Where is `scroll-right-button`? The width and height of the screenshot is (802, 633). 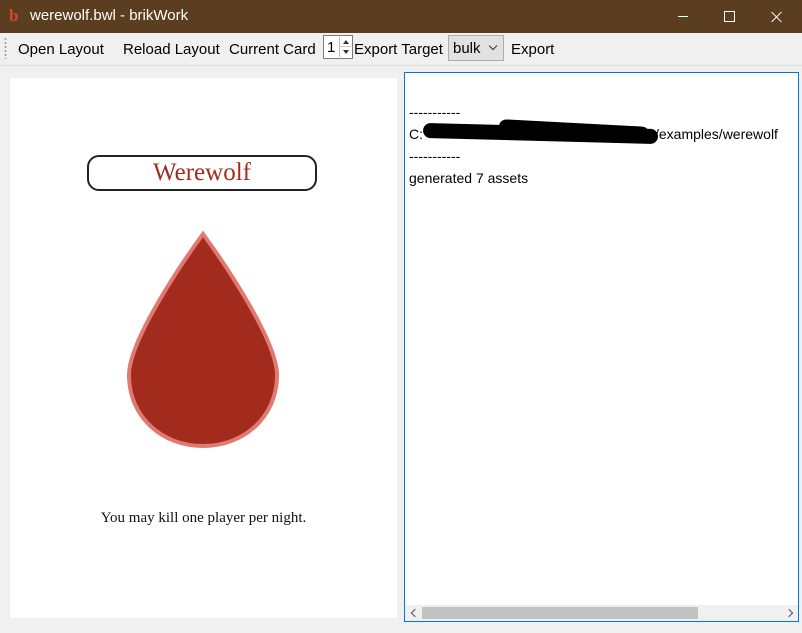
scroll-right-button is located at coordinates (790, 613).